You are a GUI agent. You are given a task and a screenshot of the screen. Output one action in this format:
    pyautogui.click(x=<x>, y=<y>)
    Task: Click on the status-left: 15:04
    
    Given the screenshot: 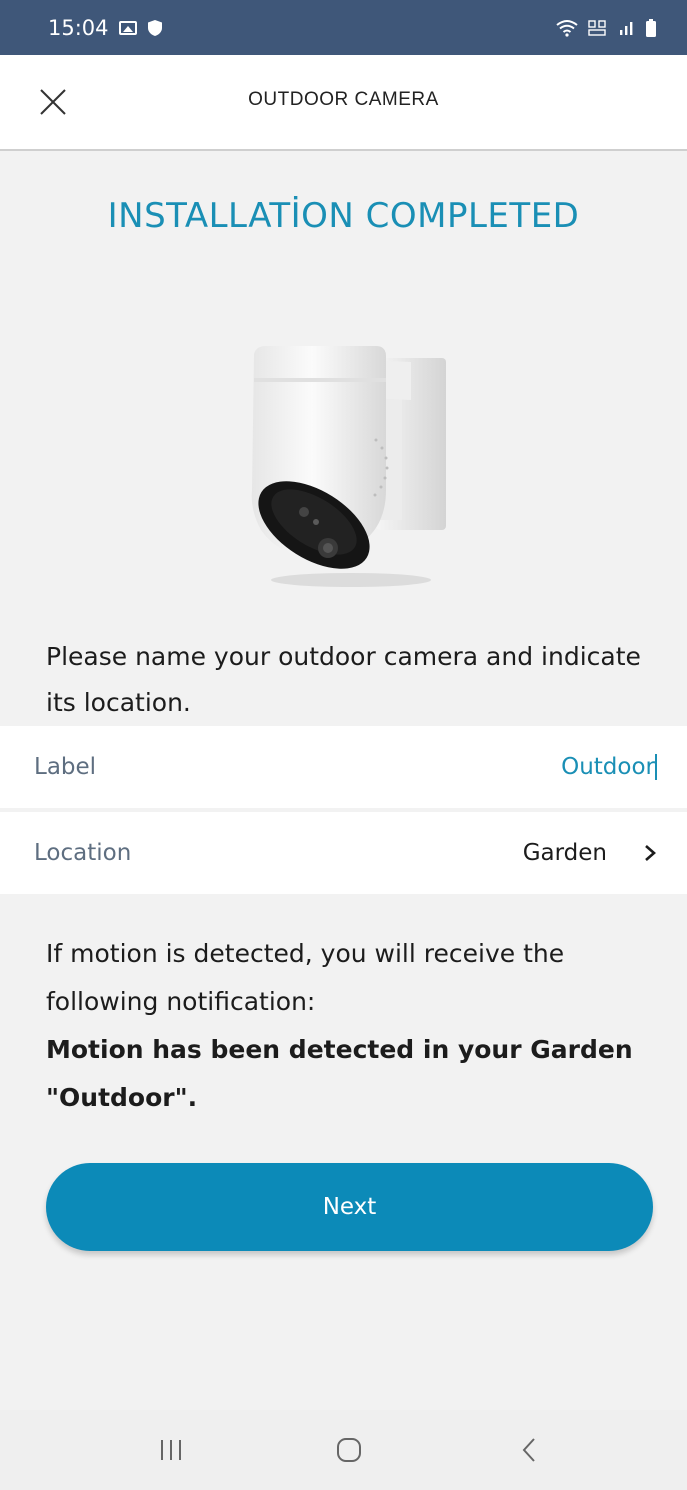 What is the action you would take?
    pyautogui.click(x=105, y=28)
    